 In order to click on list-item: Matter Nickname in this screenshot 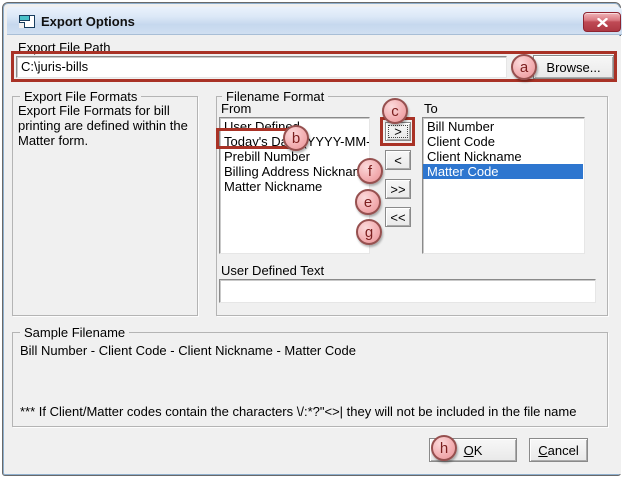, I will do `click(295, 186)`.